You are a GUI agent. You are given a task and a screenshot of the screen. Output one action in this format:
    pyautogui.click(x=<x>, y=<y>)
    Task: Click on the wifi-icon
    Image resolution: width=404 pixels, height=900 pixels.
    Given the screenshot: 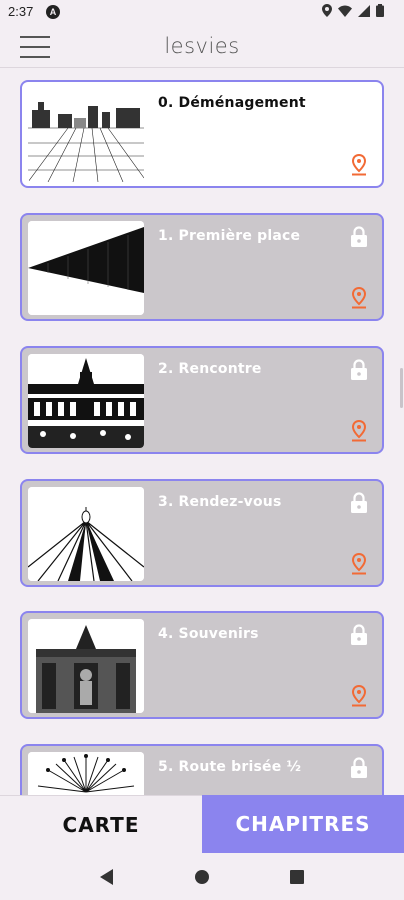 What is the action you would take?
    pyautogui.click(x=345, y=11)
    